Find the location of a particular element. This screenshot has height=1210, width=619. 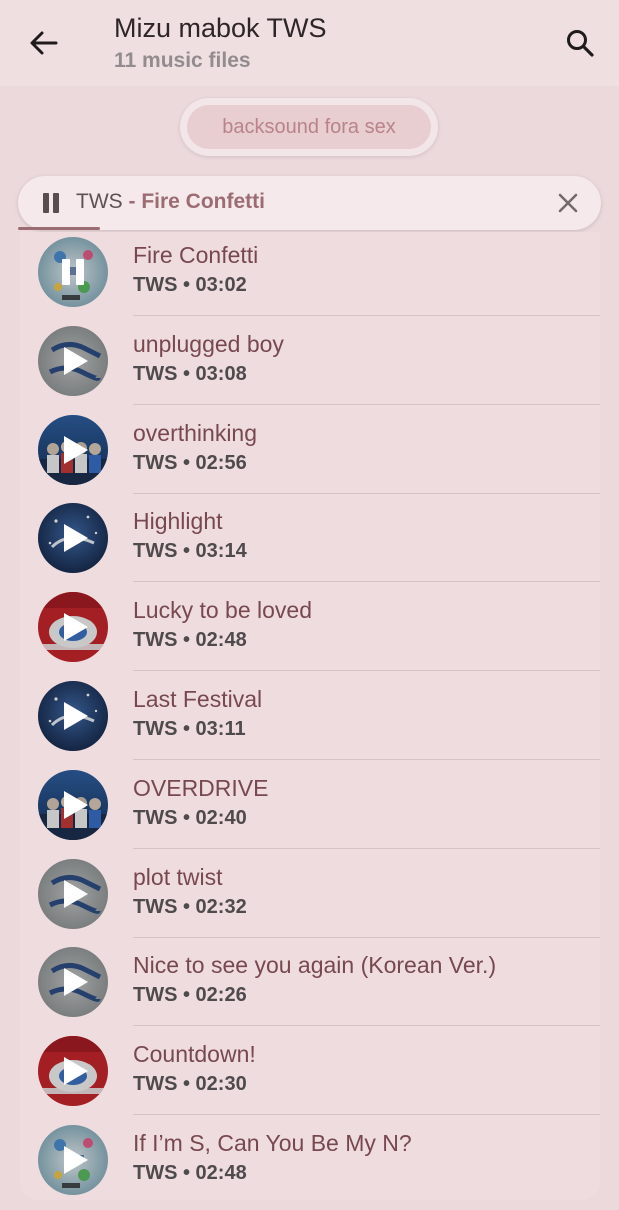

track-title: unplugged boy is located at coordinates (208, 343).